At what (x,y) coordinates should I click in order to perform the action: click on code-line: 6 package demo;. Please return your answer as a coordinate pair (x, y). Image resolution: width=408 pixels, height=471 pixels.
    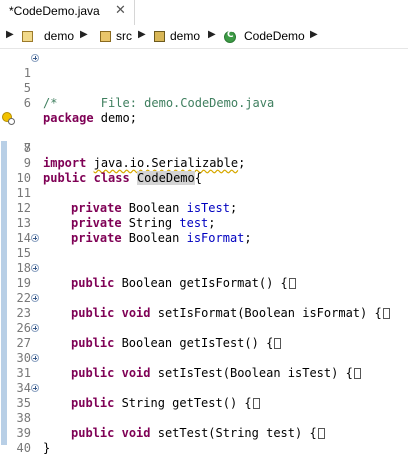
    Looking at the image, I should click on (204, 103).